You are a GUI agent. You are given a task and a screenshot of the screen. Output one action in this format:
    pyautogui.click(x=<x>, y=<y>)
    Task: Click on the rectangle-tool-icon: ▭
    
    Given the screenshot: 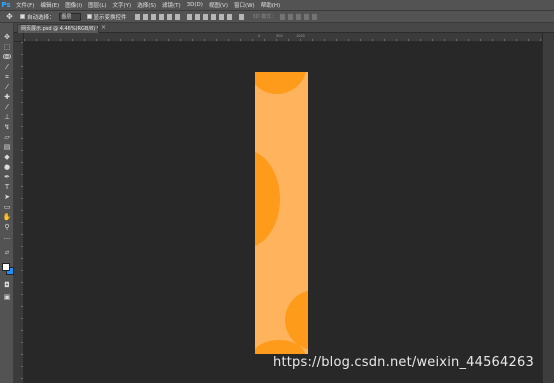 What is the action you would take?
    pyautogui.click(x=7, y=207)
    